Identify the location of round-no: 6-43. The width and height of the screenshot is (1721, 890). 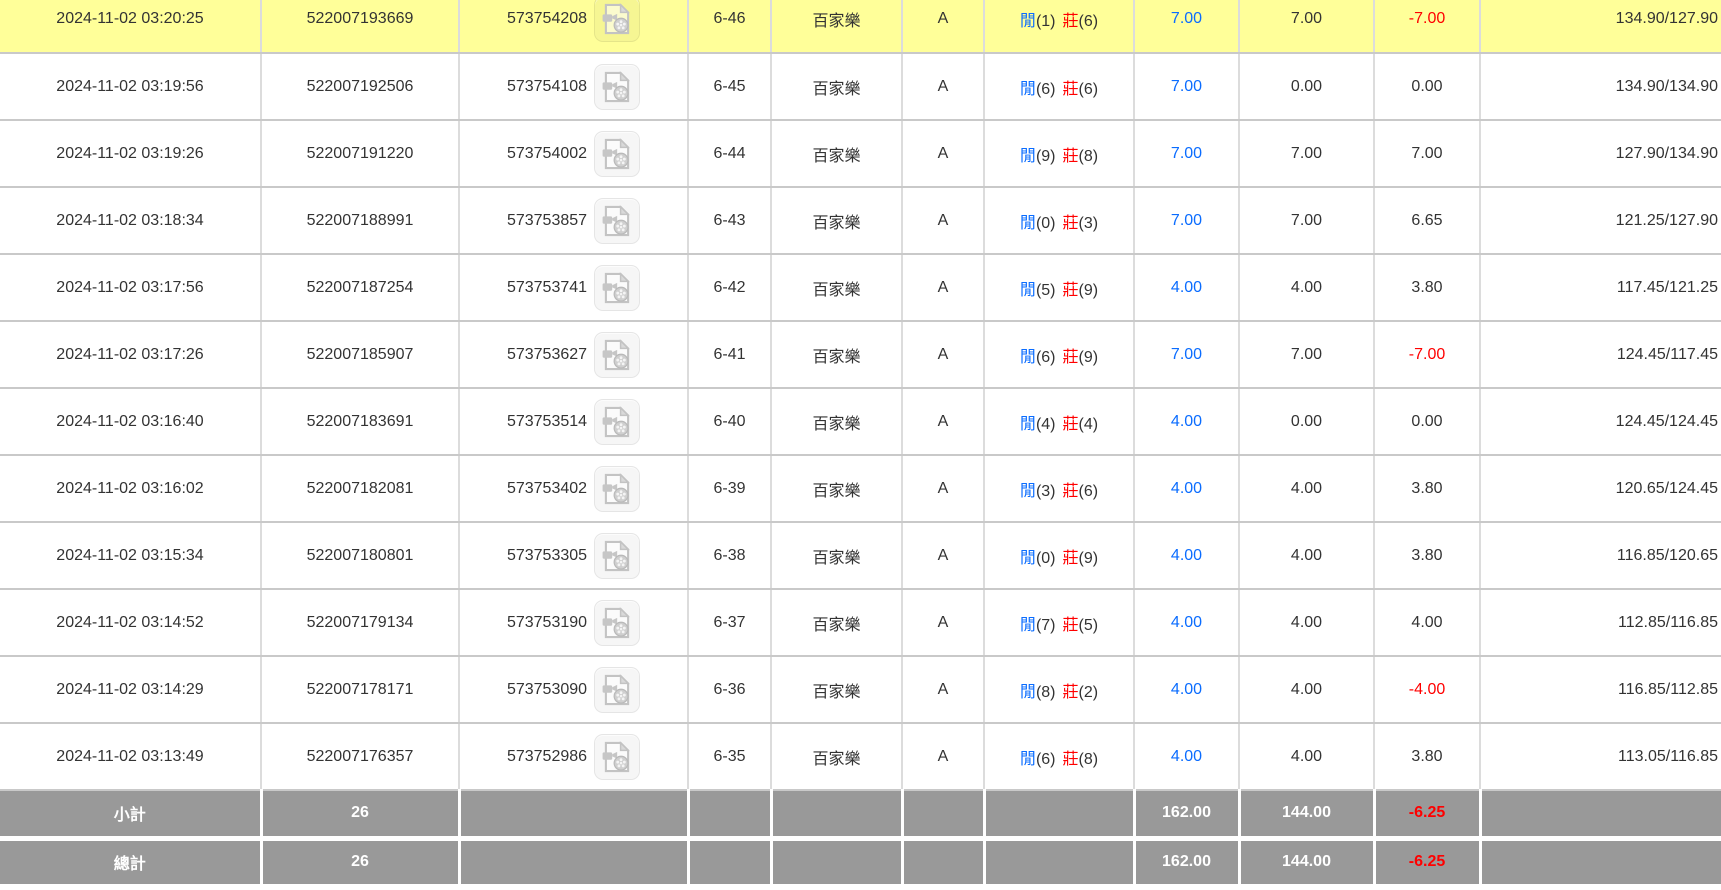
(730, 221).